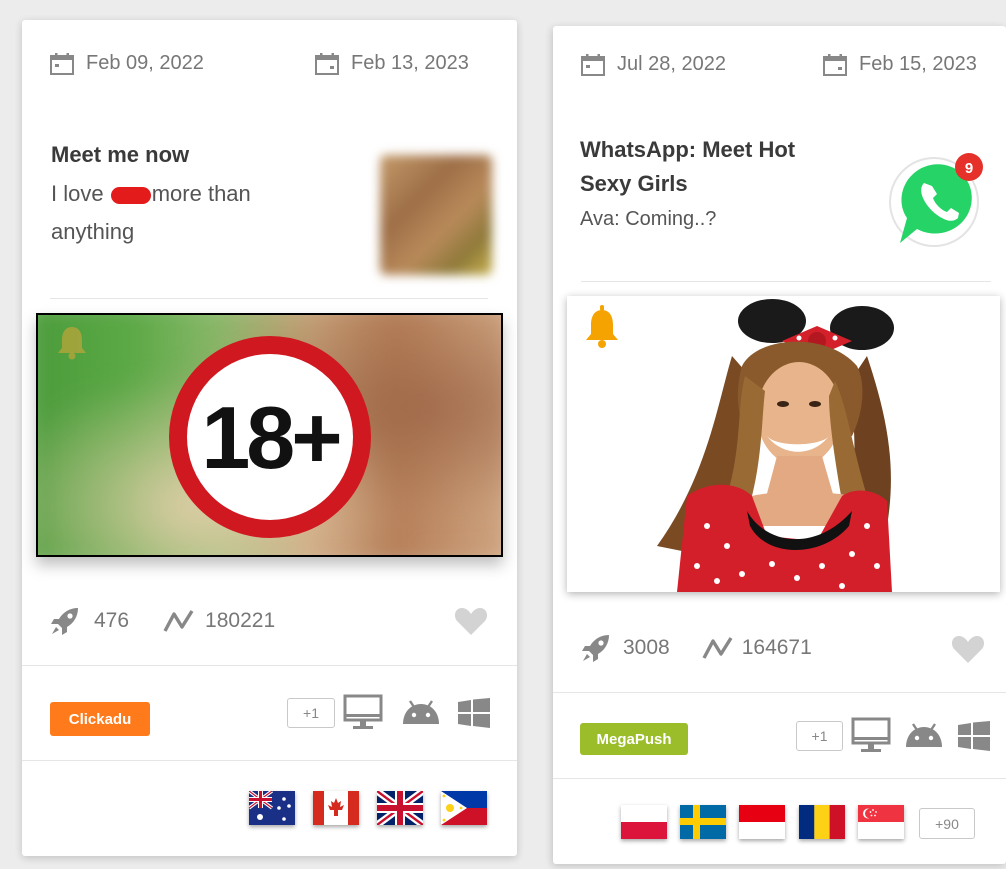 The image size is (1006, 869). What do you see at coordinates (644, 822) in the screenshot?
I see `flag-poland` at bounding box center [644, 822].